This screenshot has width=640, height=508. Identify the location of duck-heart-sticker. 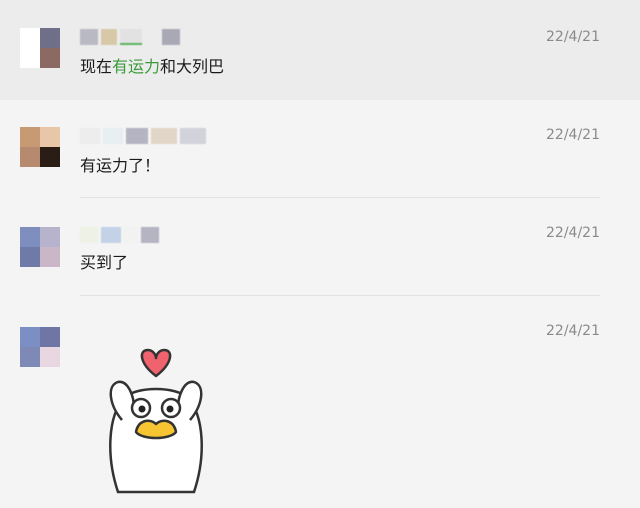
(156, 421).